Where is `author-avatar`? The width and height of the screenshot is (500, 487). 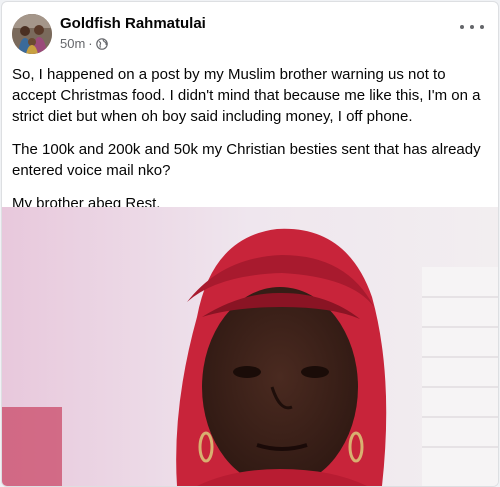
author-avatar is located at coordinates (32, 34).